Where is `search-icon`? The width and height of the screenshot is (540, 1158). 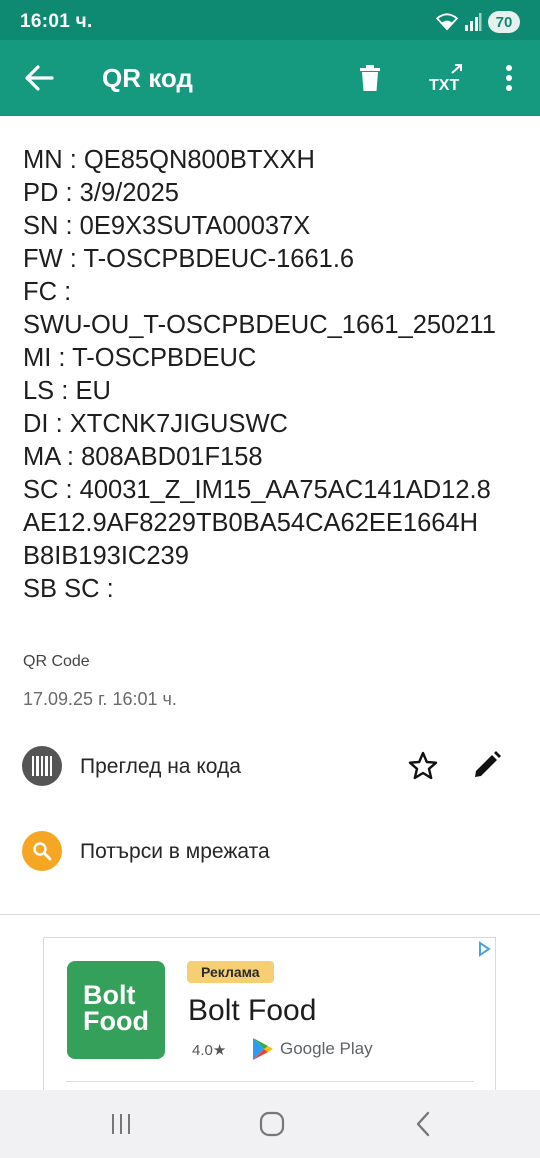
search-icon is located at coordinates (42, 851).